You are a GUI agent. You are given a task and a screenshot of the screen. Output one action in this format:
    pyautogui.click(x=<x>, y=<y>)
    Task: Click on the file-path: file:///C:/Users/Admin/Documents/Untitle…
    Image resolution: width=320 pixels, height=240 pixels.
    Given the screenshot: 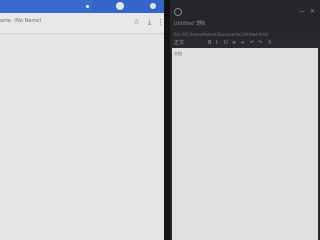 What is the action you would take?
    pyautogui.click(x=221, y=34)
    